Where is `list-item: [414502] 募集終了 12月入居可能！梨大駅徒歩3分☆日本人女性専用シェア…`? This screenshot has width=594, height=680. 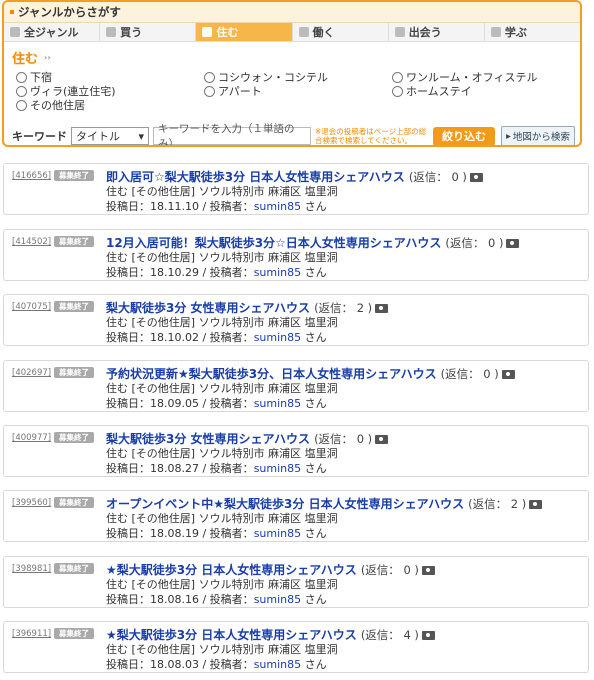
list-item: [414502] 募集終了 12月入居可能！梨大駅徒歩3分☆日本人女性専用シェア… is located at coordinates (296, 255).